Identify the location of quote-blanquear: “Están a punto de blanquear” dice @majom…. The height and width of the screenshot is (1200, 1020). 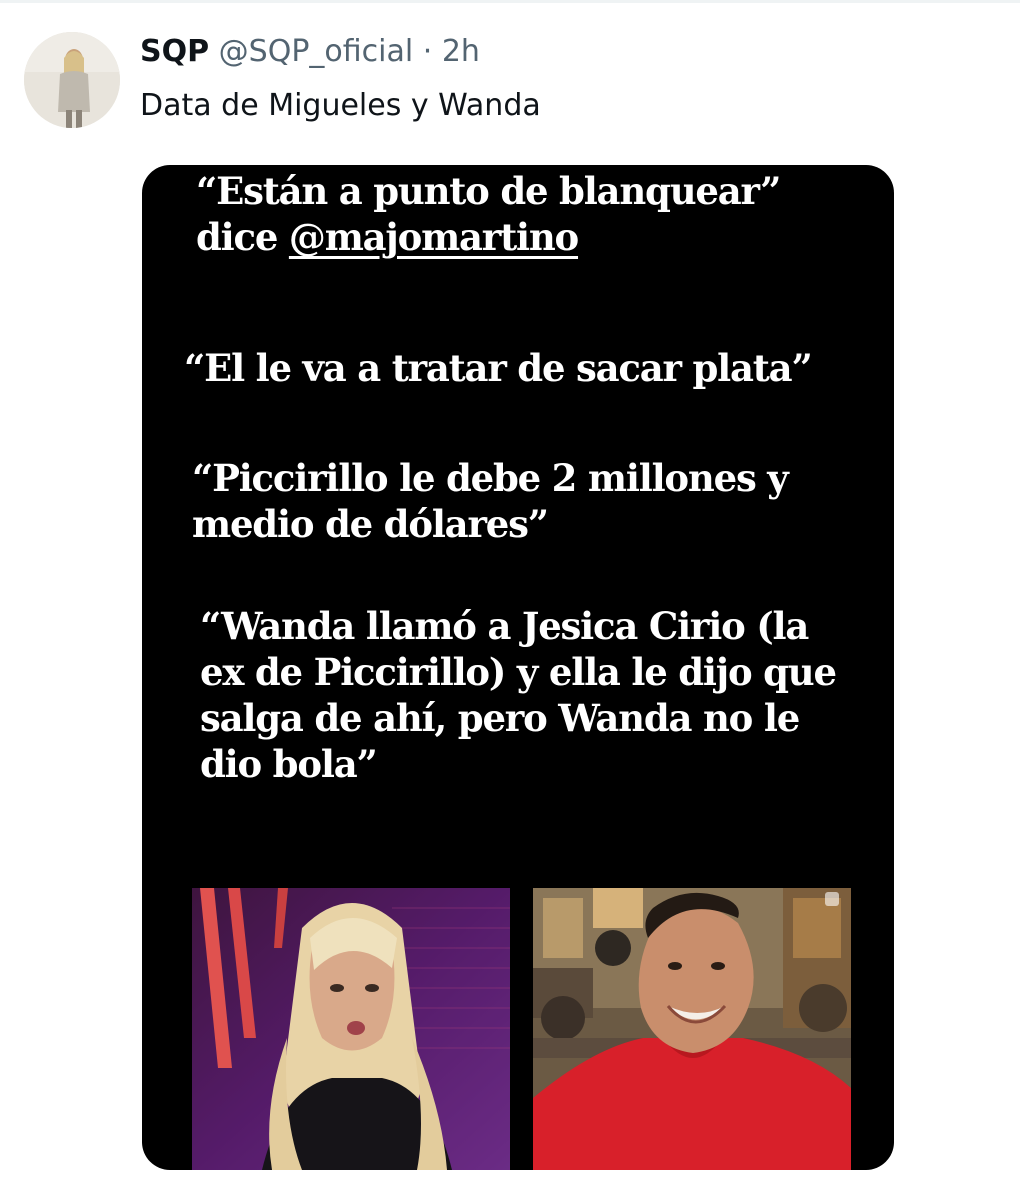
(488, 214).